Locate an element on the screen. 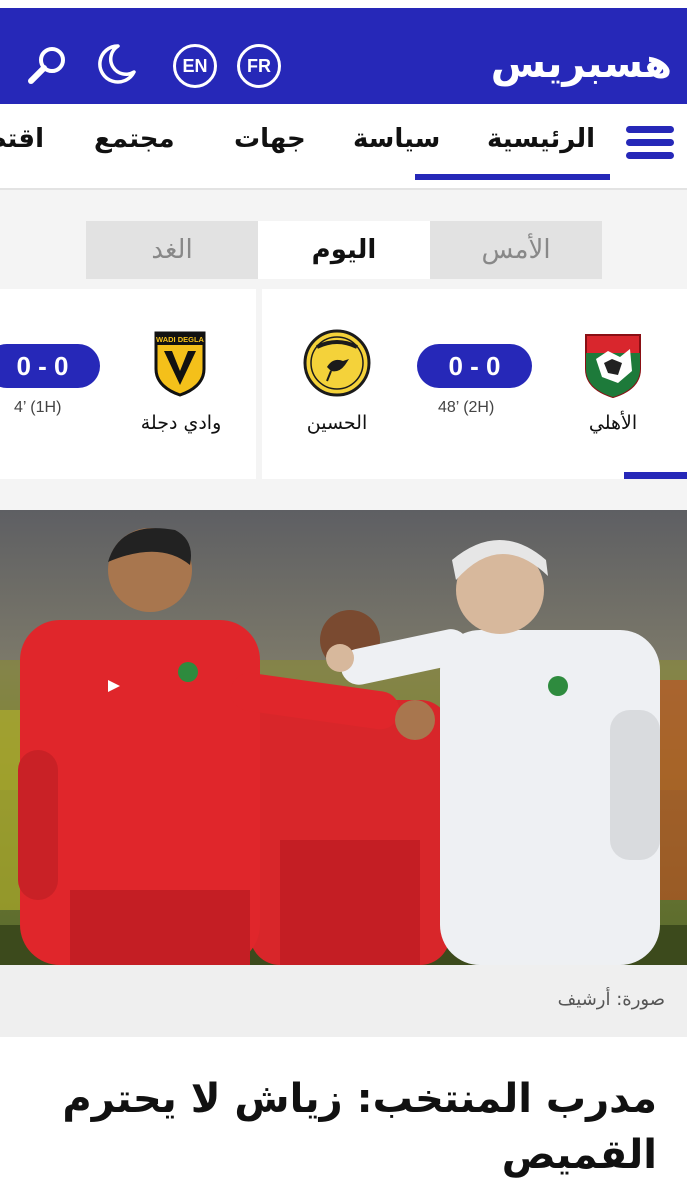  day-tabs: الغد اليوم الأمس is located at coordinates (344, 250).